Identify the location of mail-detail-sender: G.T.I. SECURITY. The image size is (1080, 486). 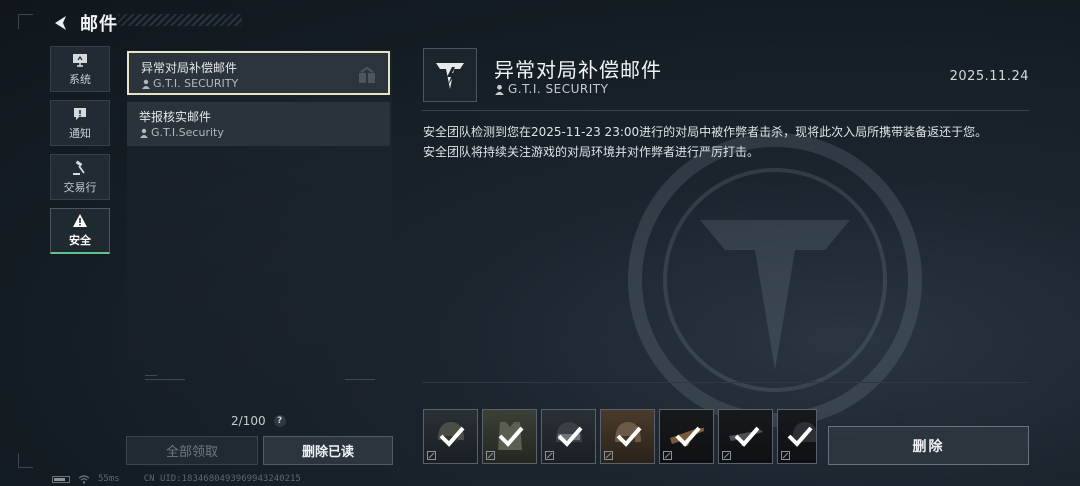
(551, 89).